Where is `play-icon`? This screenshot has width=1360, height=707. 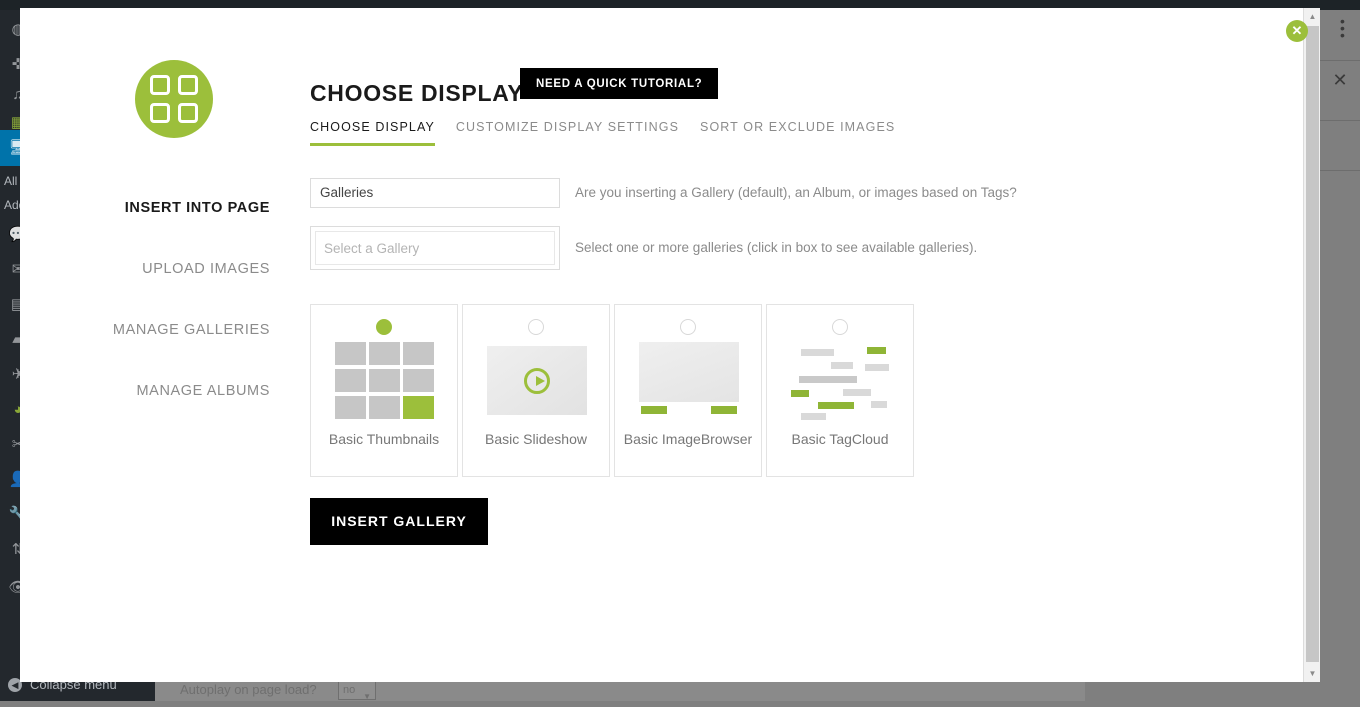
play-icon is located at coordinates (537, 381).